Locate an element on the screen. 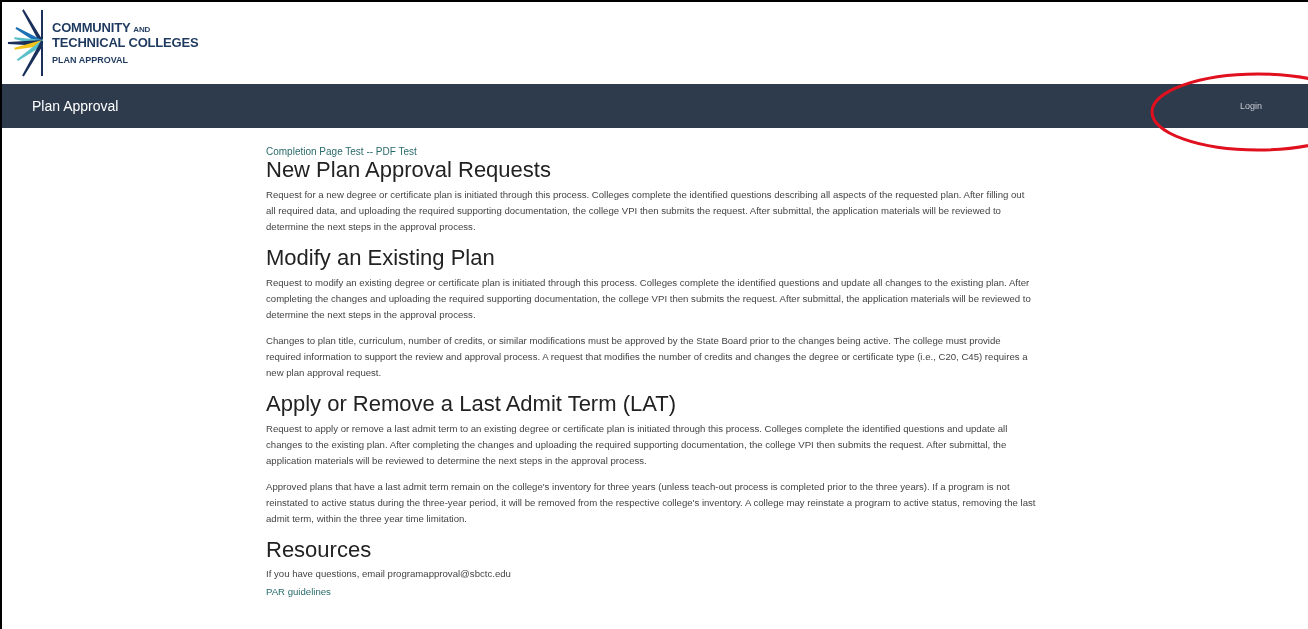 Image resolution: width=1308 pixels, height=629 pixels. paragraph: Approved plans that have a last admit term remain on the college's inventory for three years (unless teach-out process is completed prior to the three years). If a program is not reinstated to active status during the three-year period, it will be removed from the respective college's inventory. A college may reinstate a program to active status, removing the last admit term, within the three year time limitation. is located at coordinates (651, 503).